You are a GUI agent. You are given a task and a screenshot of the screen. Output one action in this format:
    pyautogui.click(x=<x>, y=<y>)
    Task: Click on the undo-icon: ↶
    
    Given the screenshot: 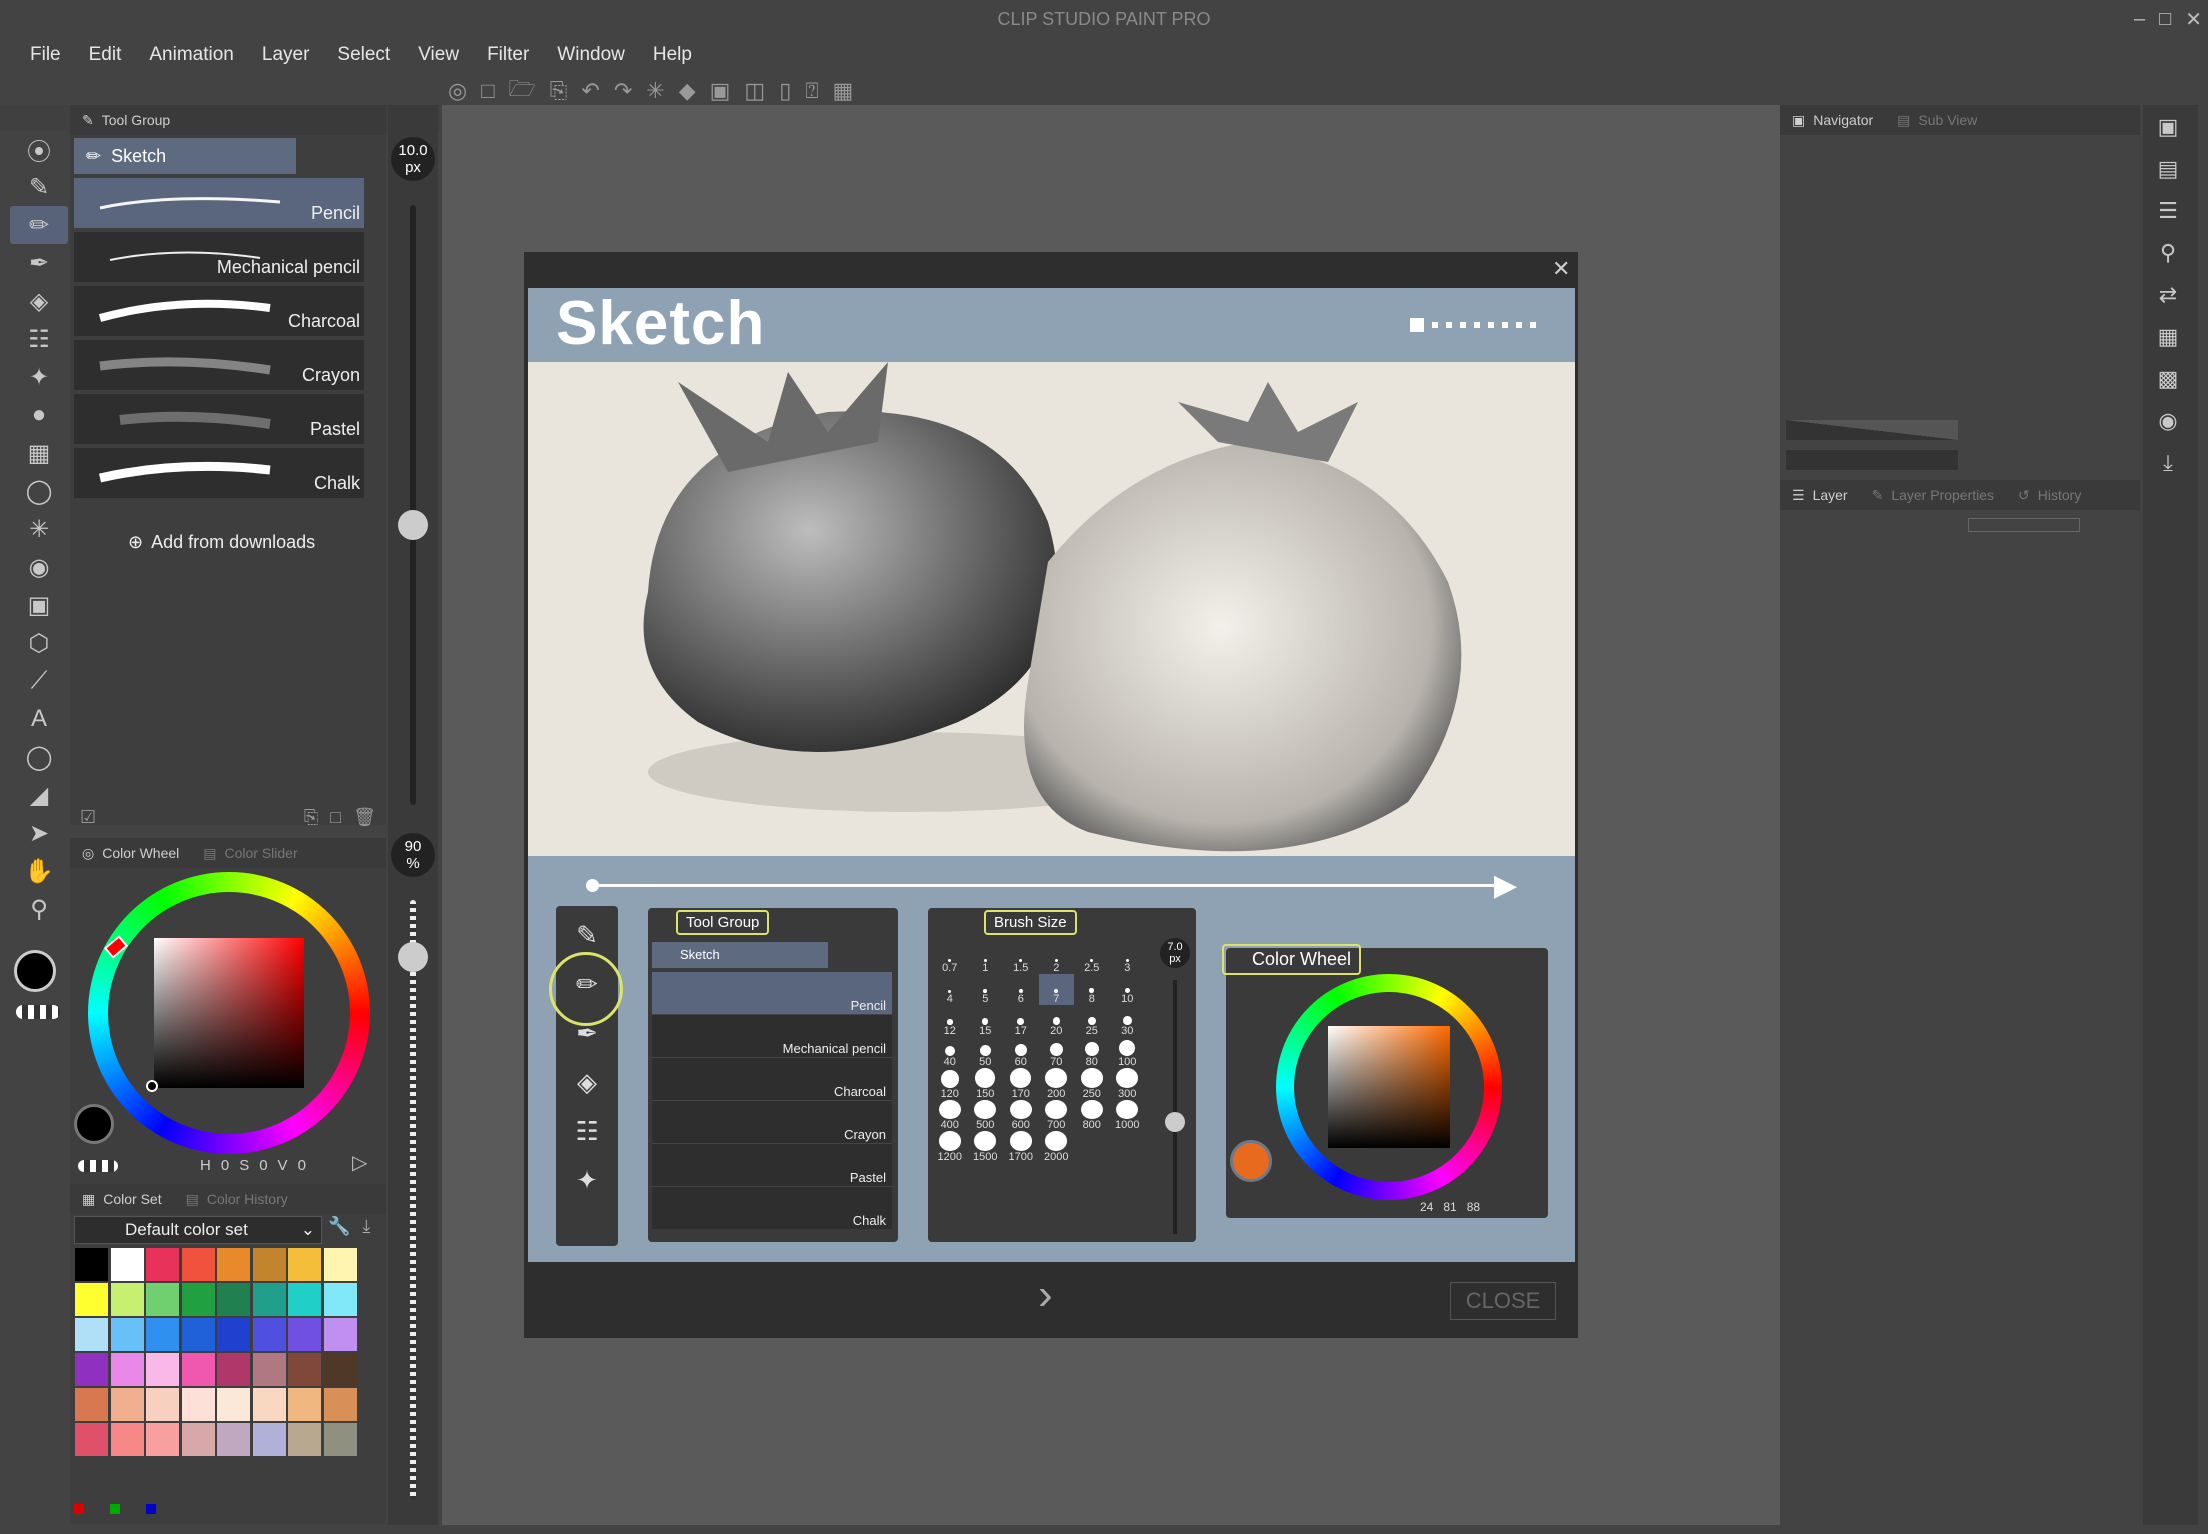 What is the action you would take?
    pyautogui.click(x=590, y=91)
    